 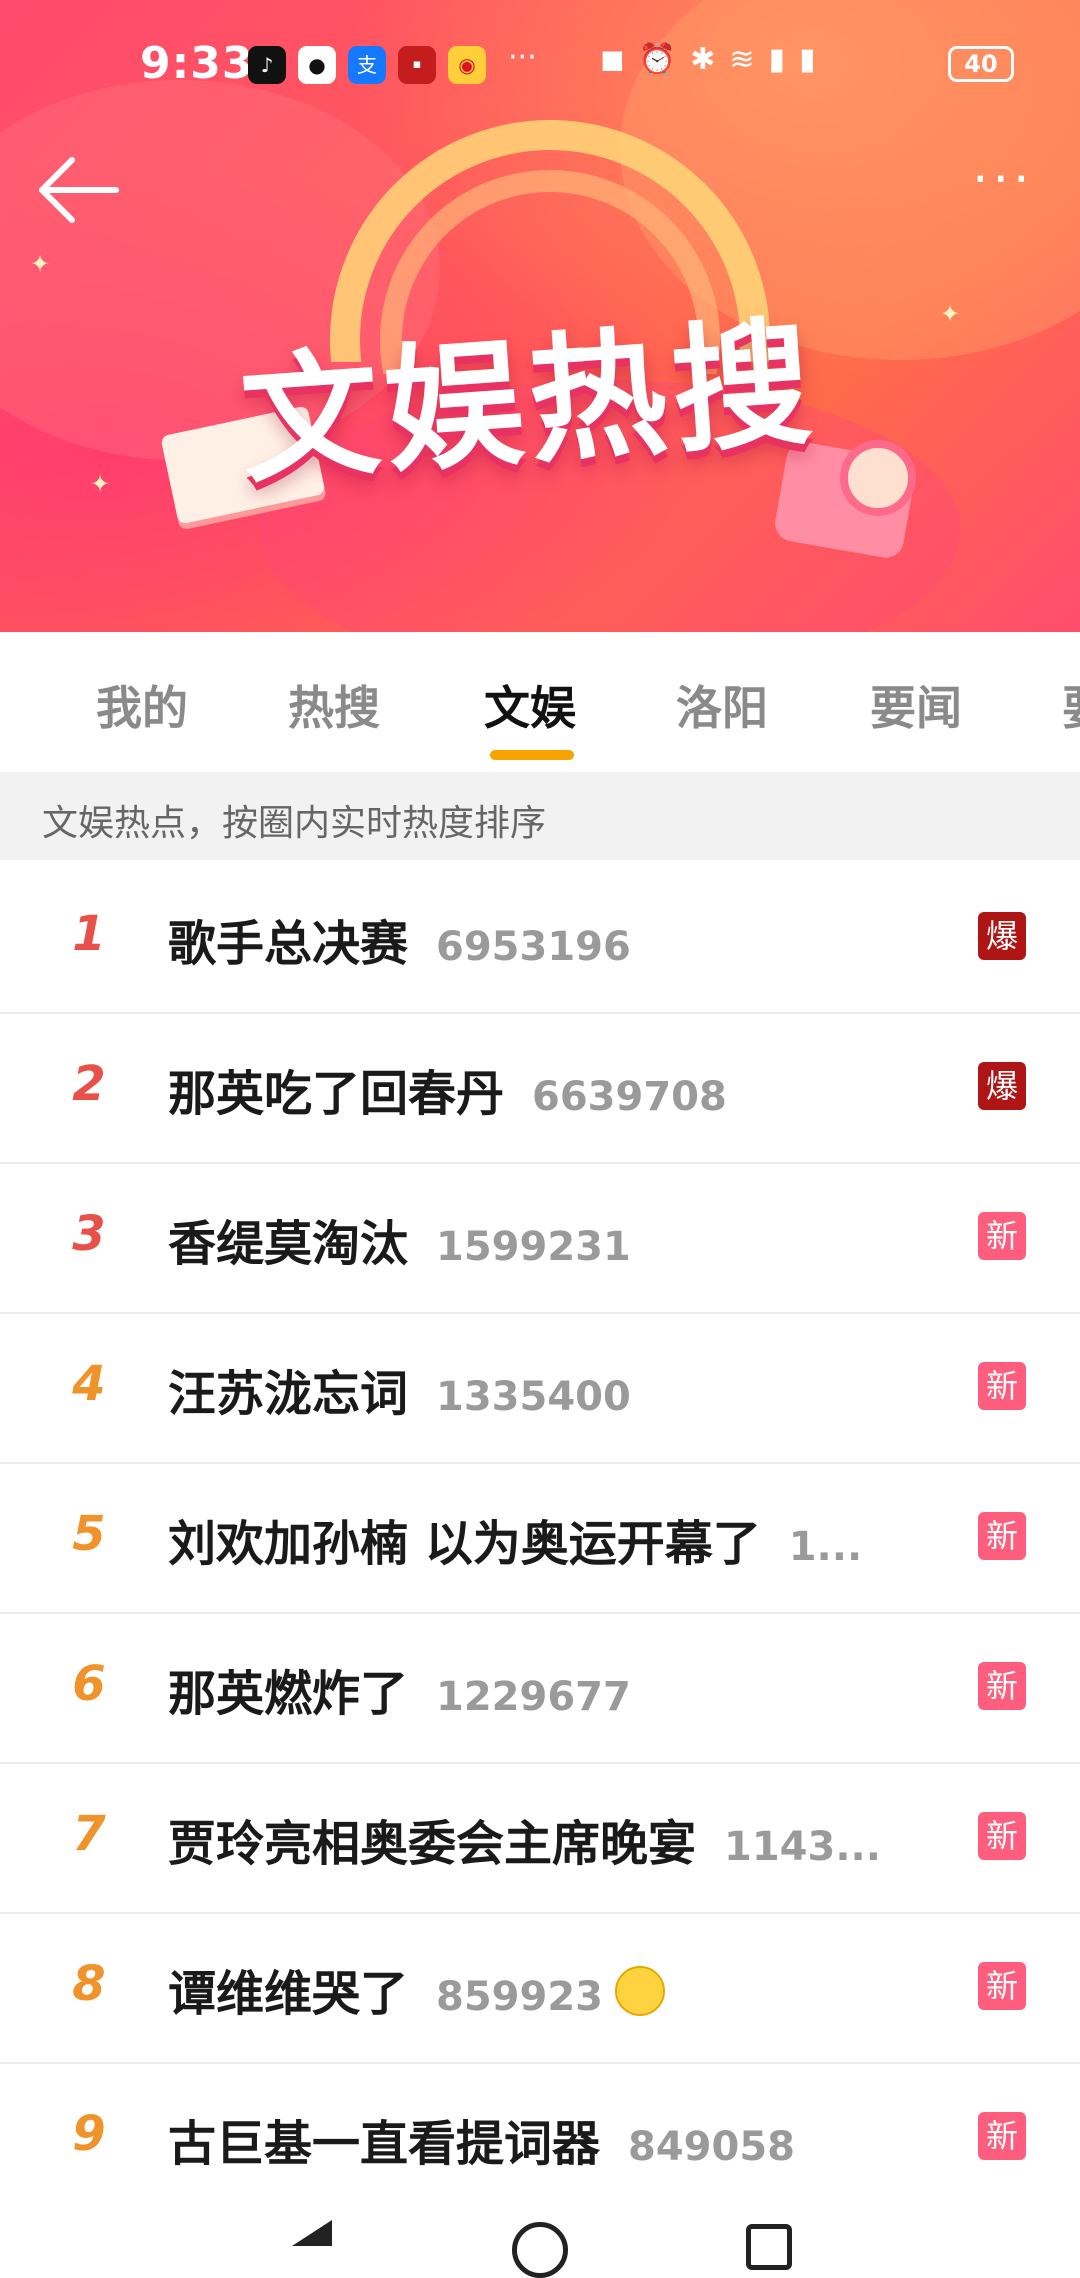 What do you see at coordinates (336, 1094) in the screenshot?
I see `item-title-text: 那英吃了回春丹` at bounding box center [336, 1094].